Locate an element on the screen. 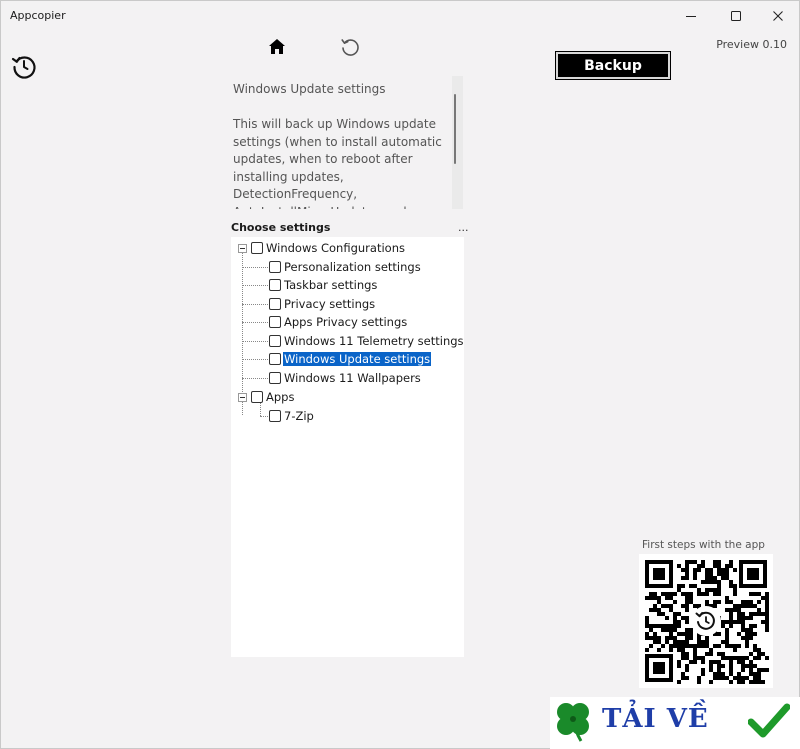 This screenshot has height=749, width=800. close-icon is located at coordinates (778, 16).